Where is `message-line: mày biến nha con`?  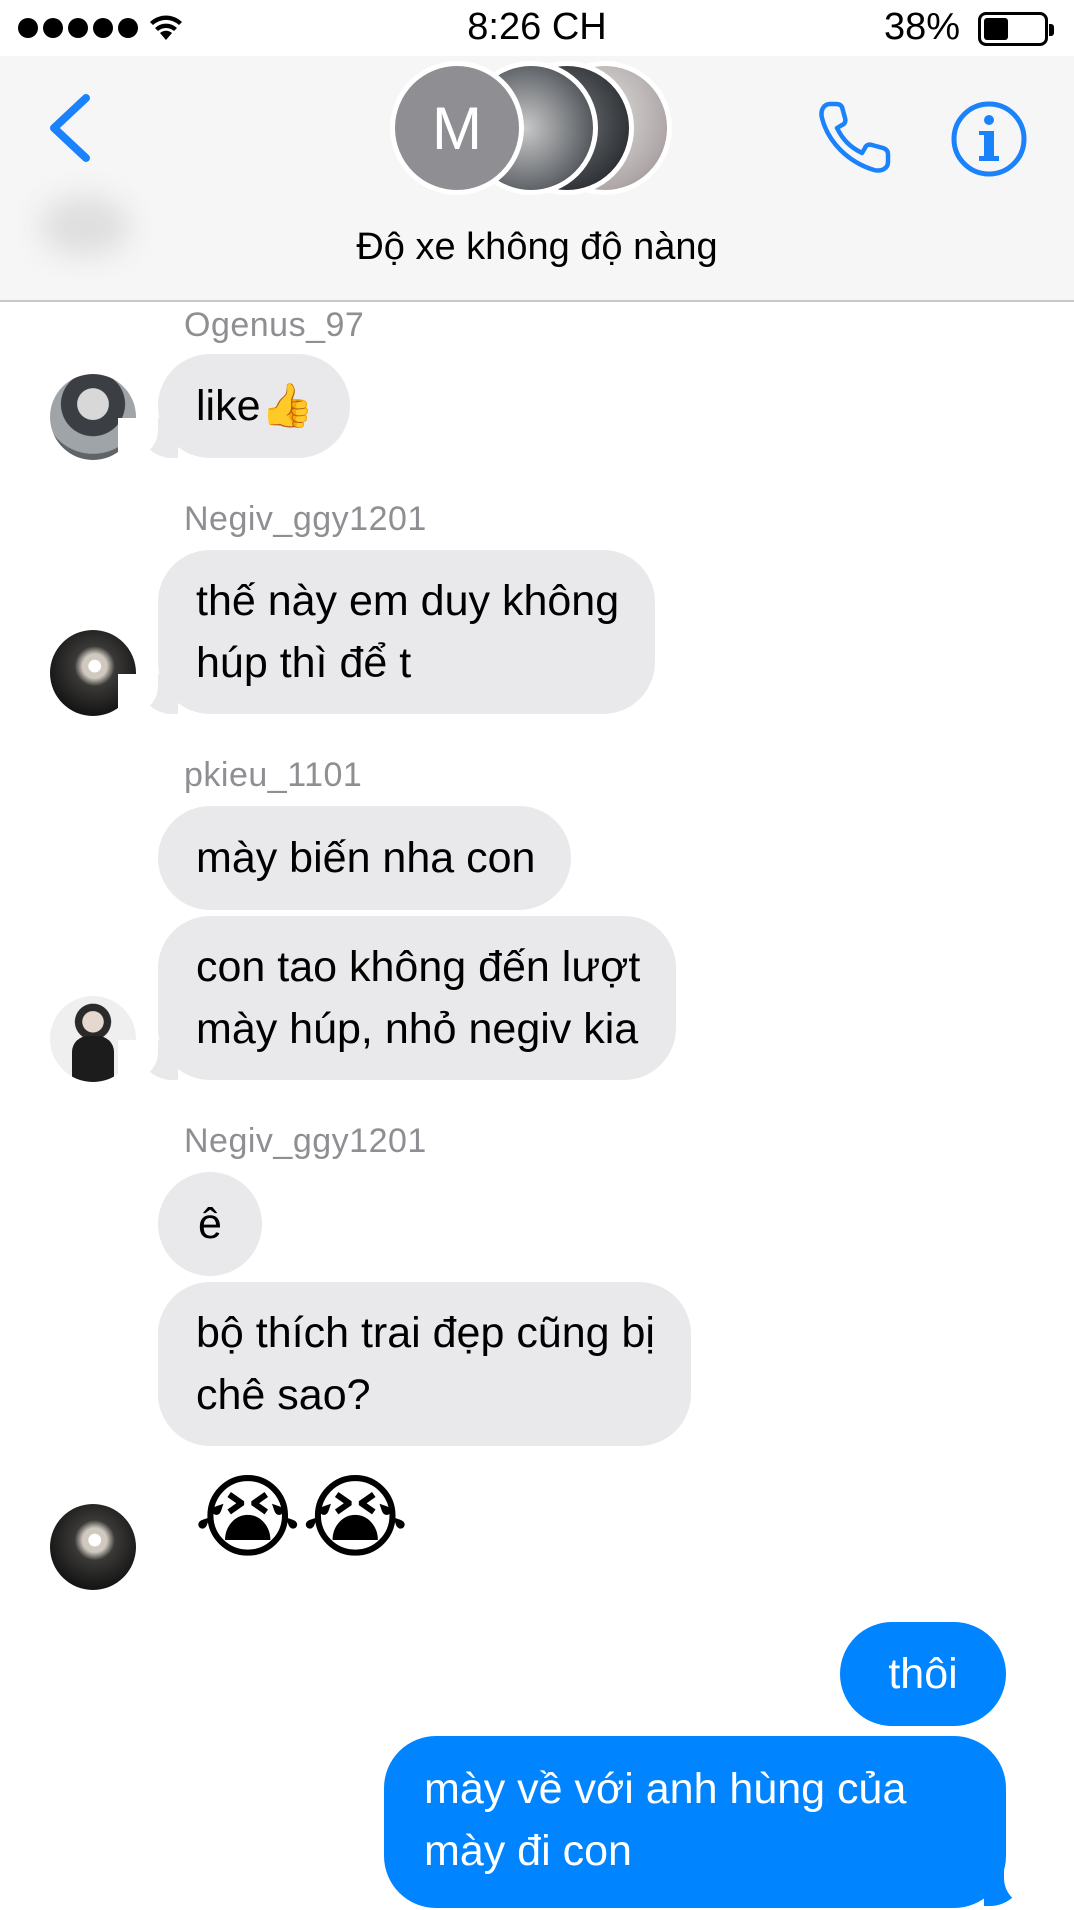 message-line: mày biến nha con is located at coordinates (366, 858).